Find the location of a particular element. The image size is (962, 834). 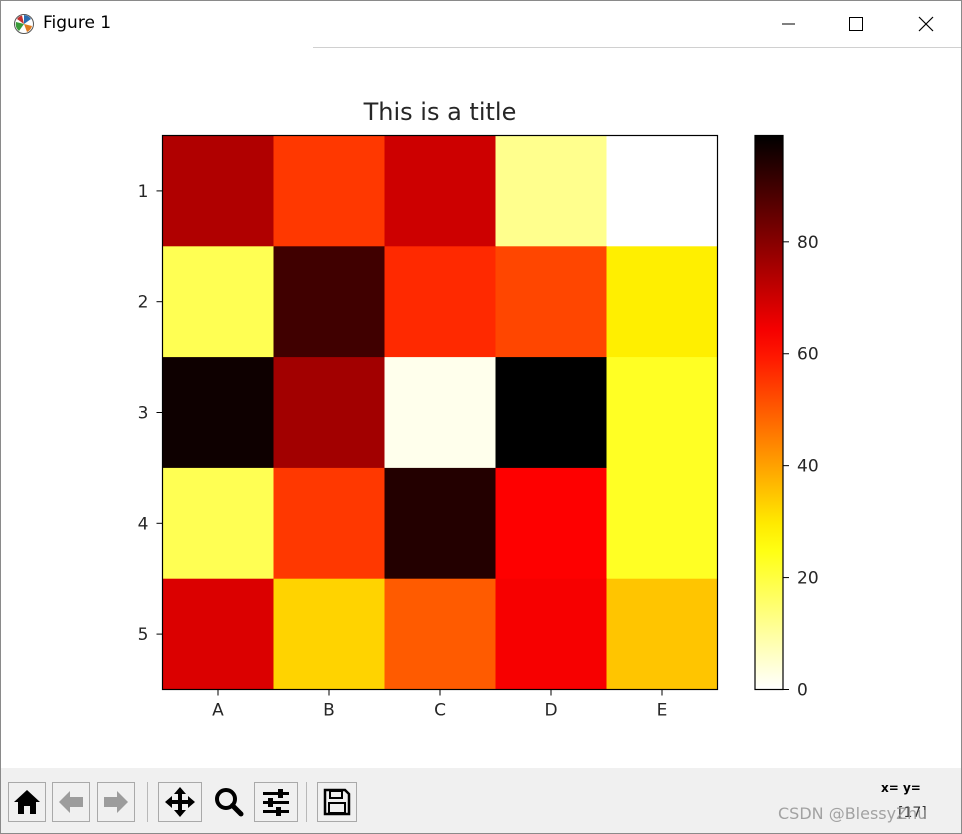

minimize-button is located at coordinates (789, 24).